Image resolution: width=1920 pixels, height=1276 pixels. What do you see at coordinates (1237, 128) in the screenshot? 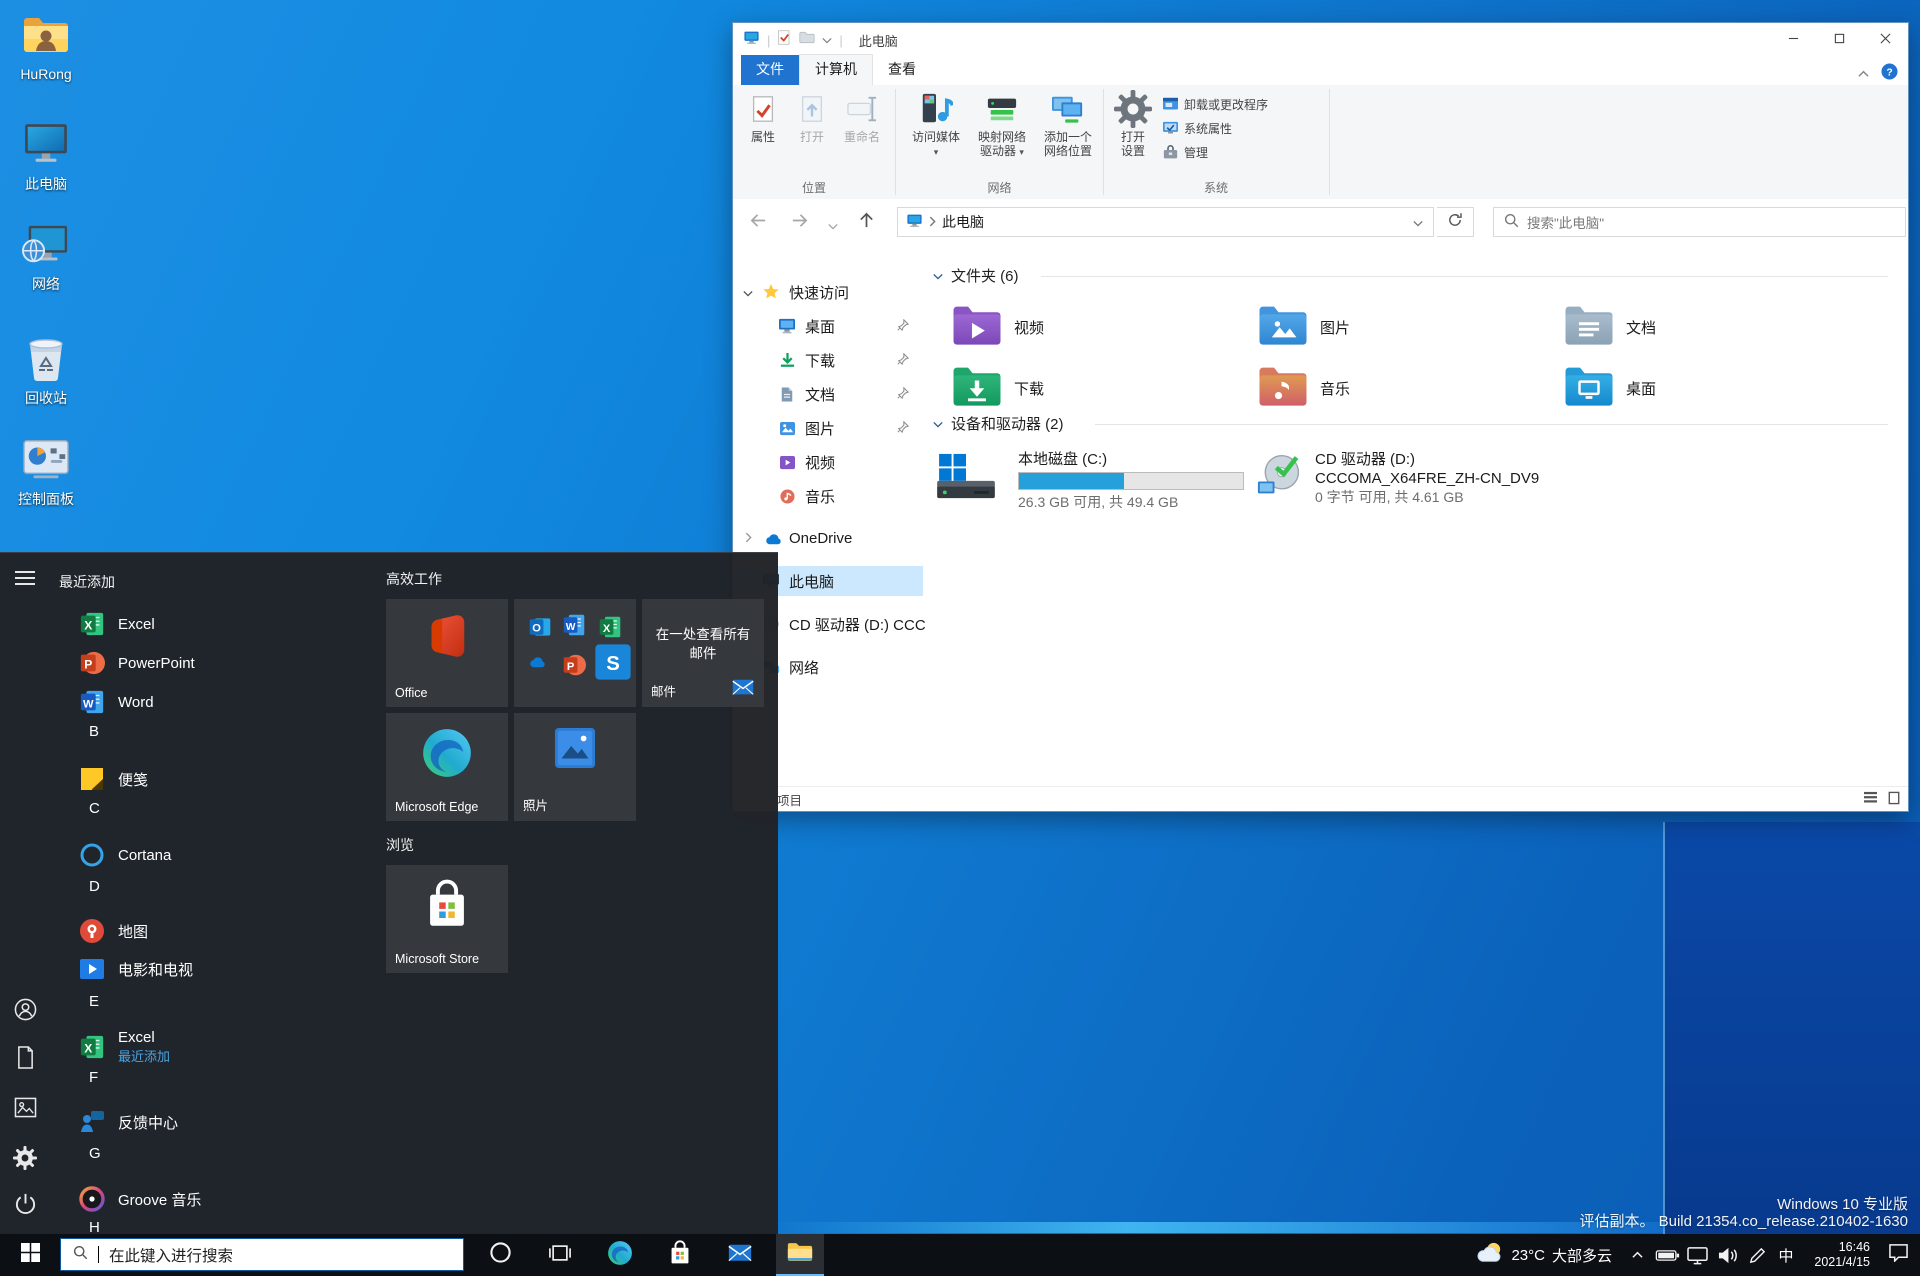
I see `ribbon-button: 系统属性` at bounding box center [1237, 128].